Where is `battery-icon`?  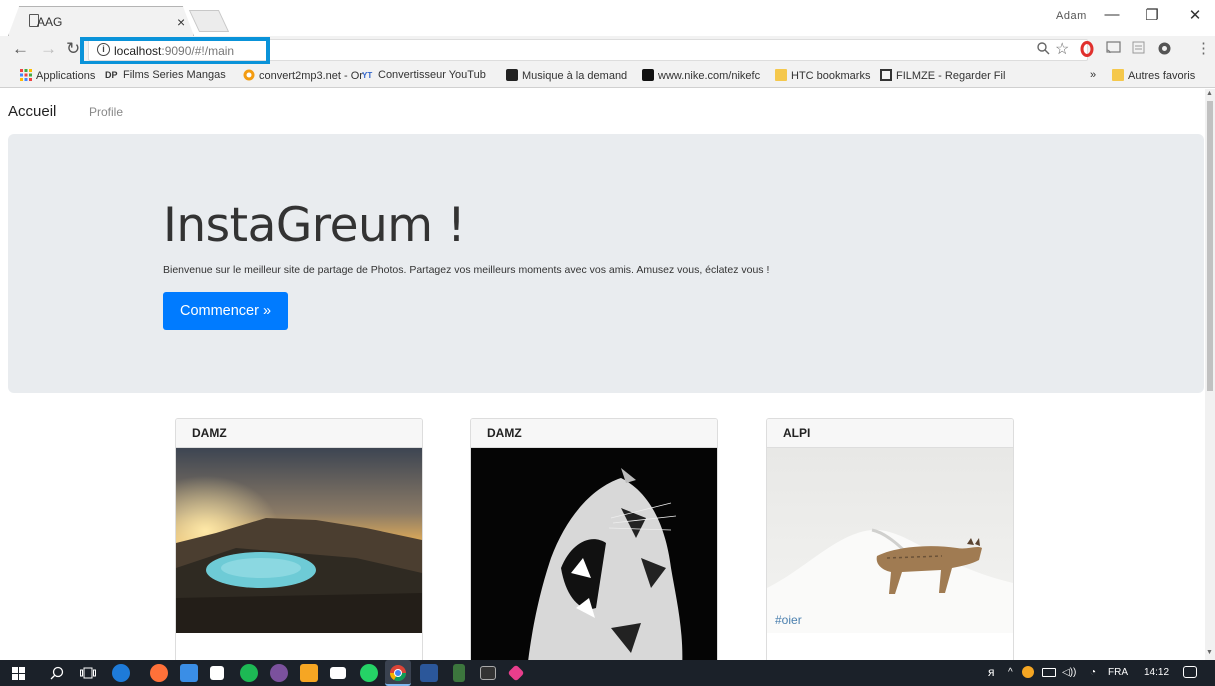
battery-icon is located at coordinates (1049, 672).